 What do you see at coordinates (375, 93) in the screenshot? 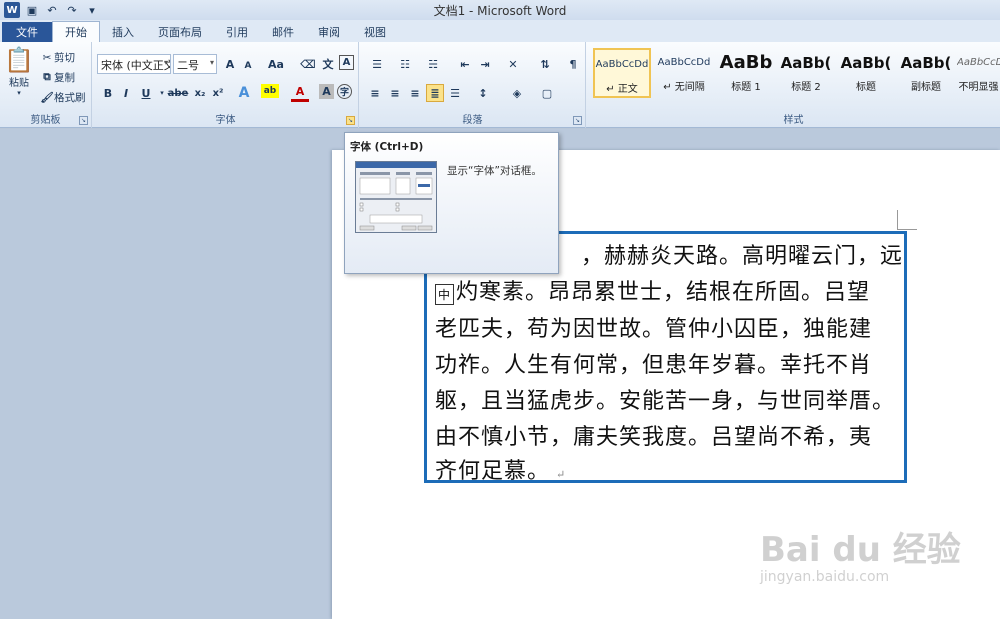
I see `align-left-icon: ≡` at bounding box center [375, 93].